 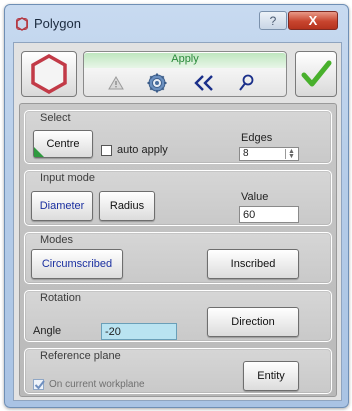 I want to click on close-icon: X, so click(x=313, y=20).